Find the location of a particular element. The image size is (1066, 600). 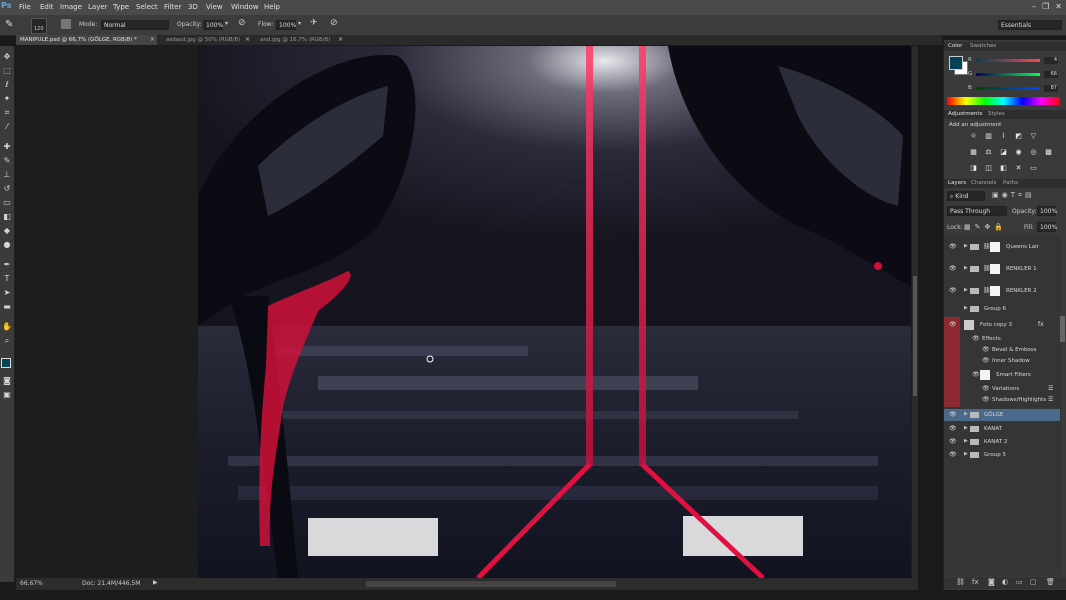

b-value: 87 is located at coordinates (1051, 88).